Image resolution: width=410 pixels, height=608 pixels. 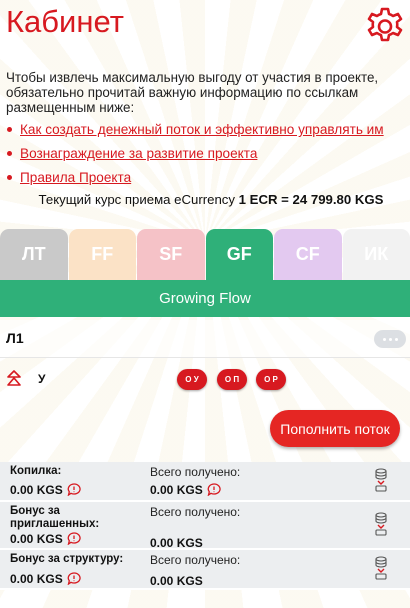 I want to click on tab-ff: FF, so click(x=102, y=254).